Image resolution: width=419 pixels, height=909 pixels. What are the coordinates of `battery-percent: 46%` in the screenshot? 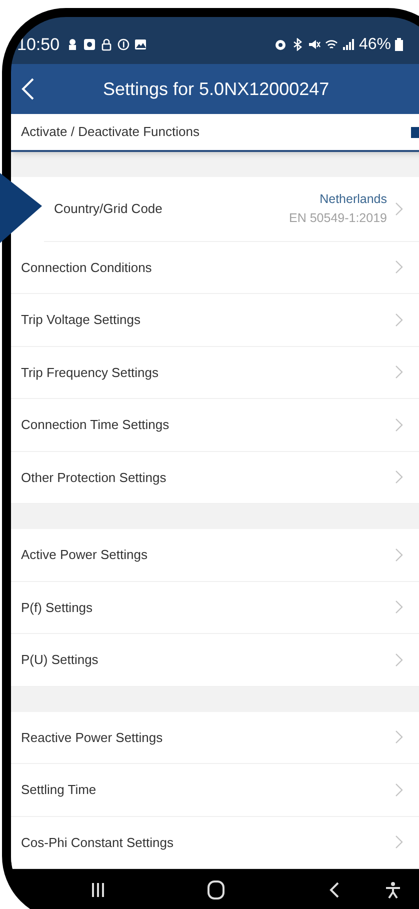 It's located at (374, 44).